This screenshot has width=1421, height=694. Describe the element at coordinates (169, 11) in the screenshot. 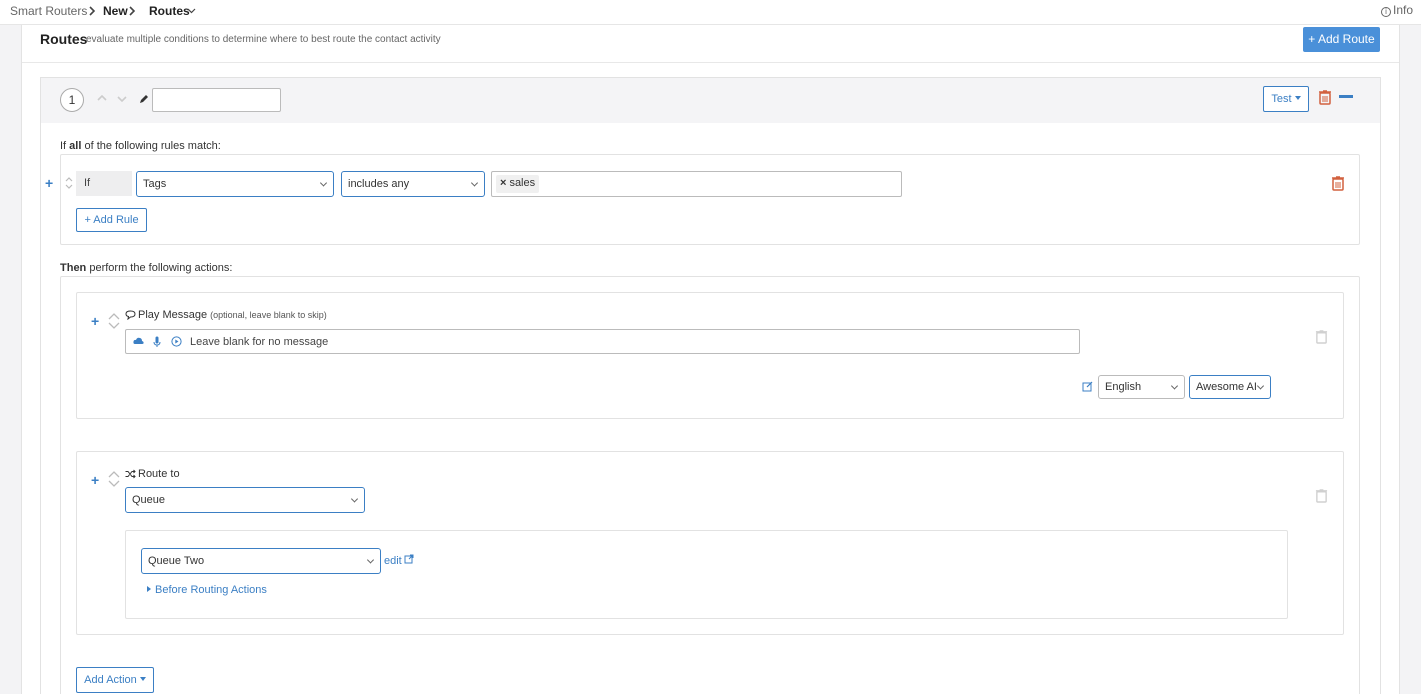

I see `breadcrumb-routes: Routes` at that location.